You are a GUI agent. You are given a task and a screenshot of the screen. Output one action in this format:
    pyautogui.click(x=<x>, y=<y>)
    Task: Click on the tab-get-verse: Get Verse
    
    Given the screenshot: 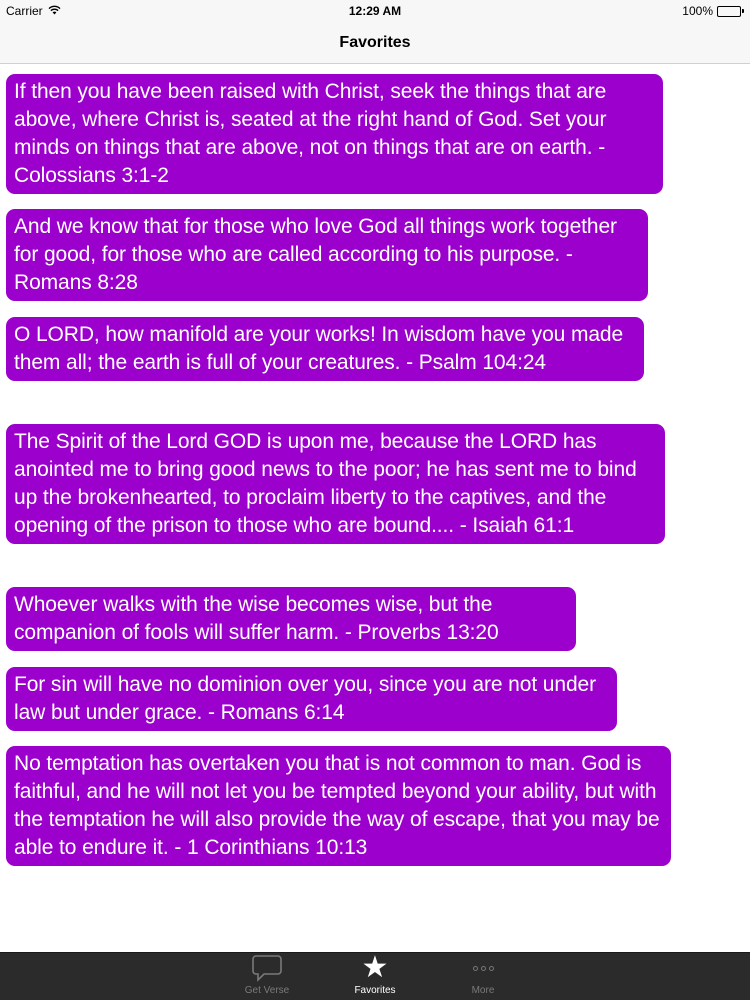 What is the action you would take?
    pyautogui.click(x=267, y=976)
    